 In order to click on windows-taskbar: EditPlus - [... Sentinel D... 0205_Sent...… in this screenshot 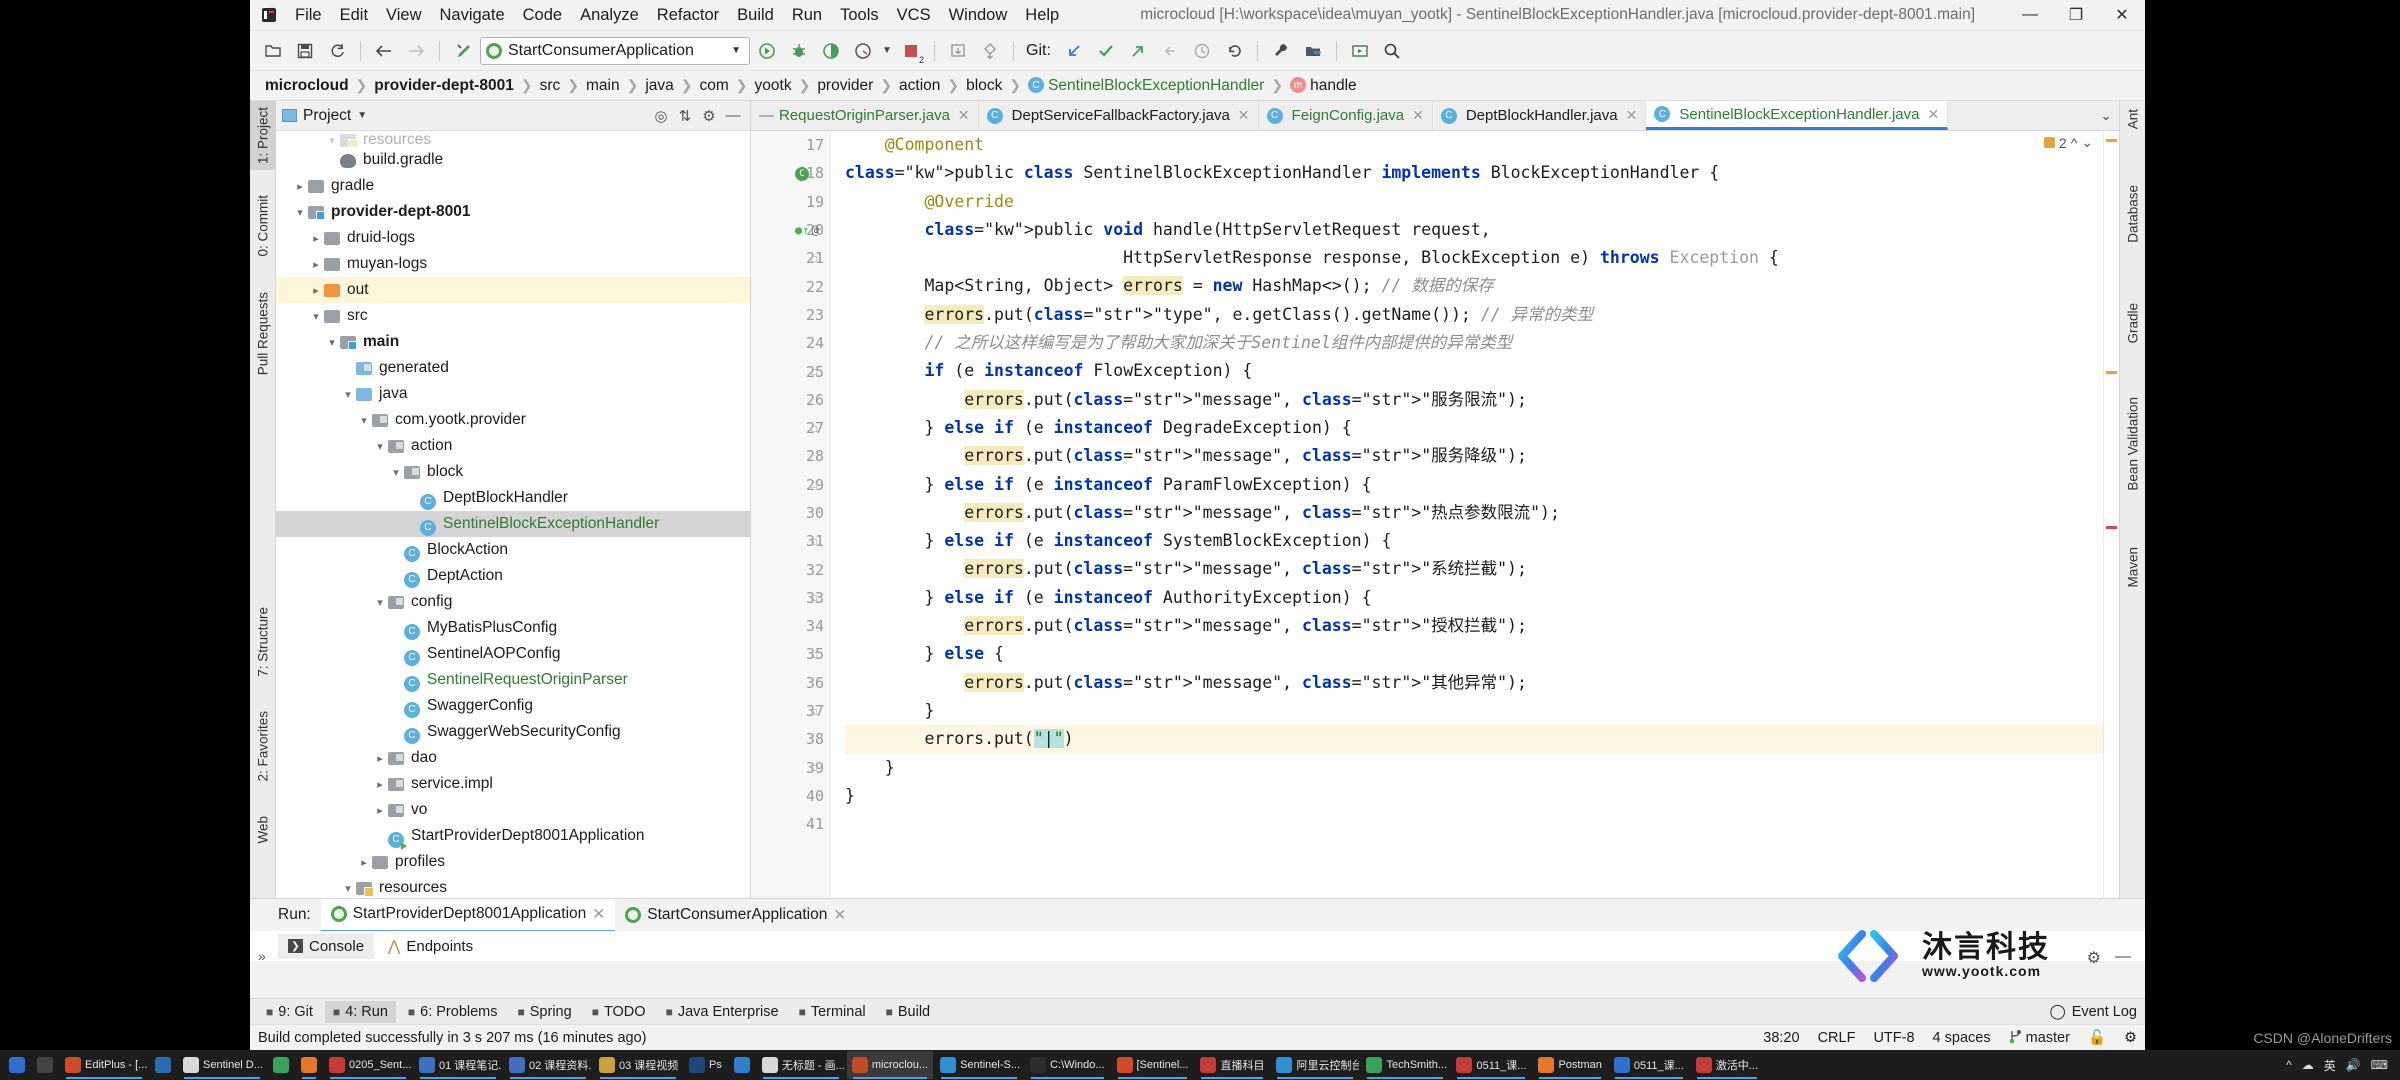, I will do `click(1200, 1065)`.